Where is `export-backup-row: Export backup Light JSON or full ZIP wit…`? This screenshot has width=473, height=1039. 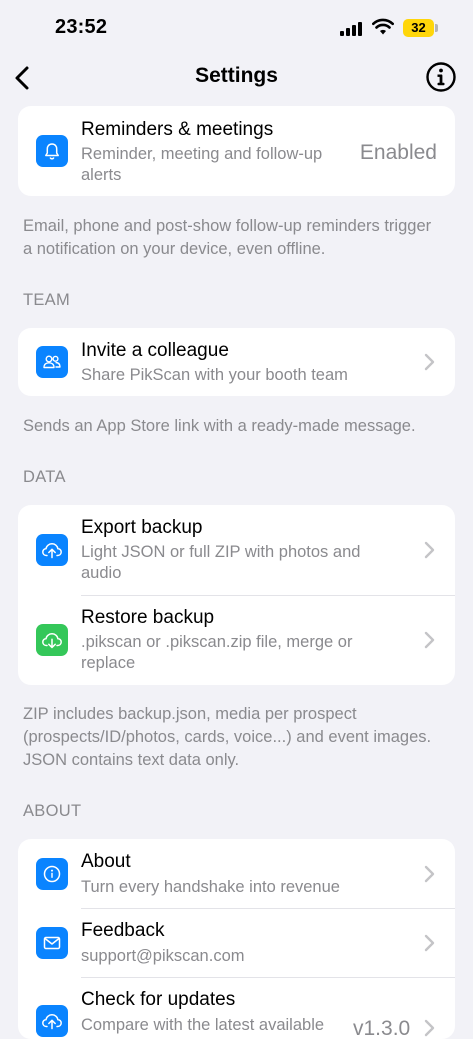
export-backup-row: Export backup Light JSON or full ZIP wit… is located at coordinates (236, 550).